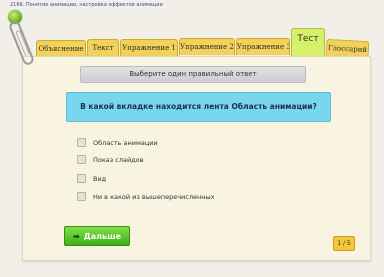 The height and width of the screenshot is (277, 384). Describe the element at coordinates (308, 42) in the screenshot. I see `tab-test: Тест` at that location.